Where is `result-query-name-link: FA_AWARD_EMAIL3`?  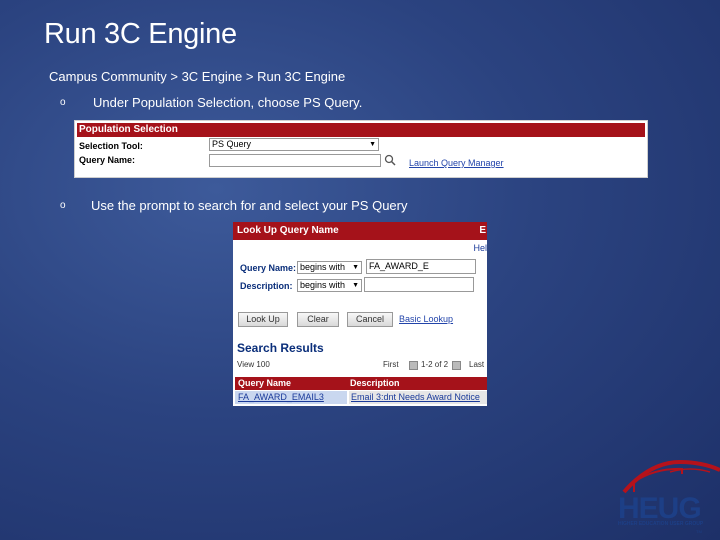
result-query-name-link: FA_AWARD_EMAIL3 is located at coordinates (291, 397).